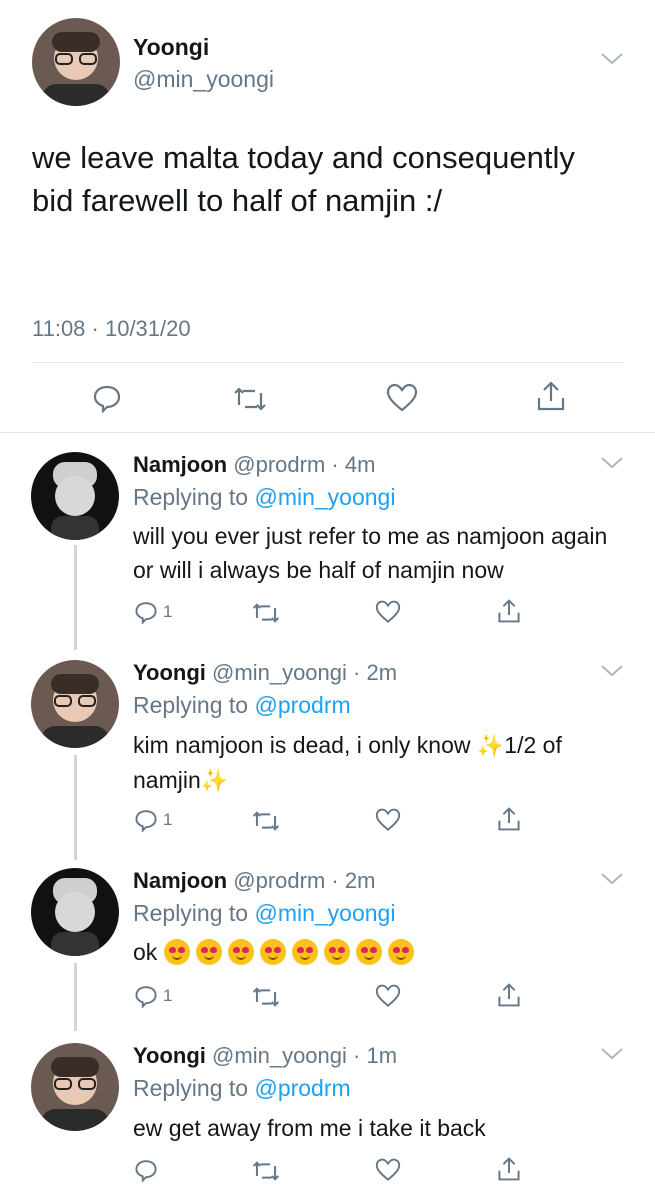  What do you see at coordinates (383, 952) in the screenshot?
I see `reply-text: ok` at bounding box center [383, 952].